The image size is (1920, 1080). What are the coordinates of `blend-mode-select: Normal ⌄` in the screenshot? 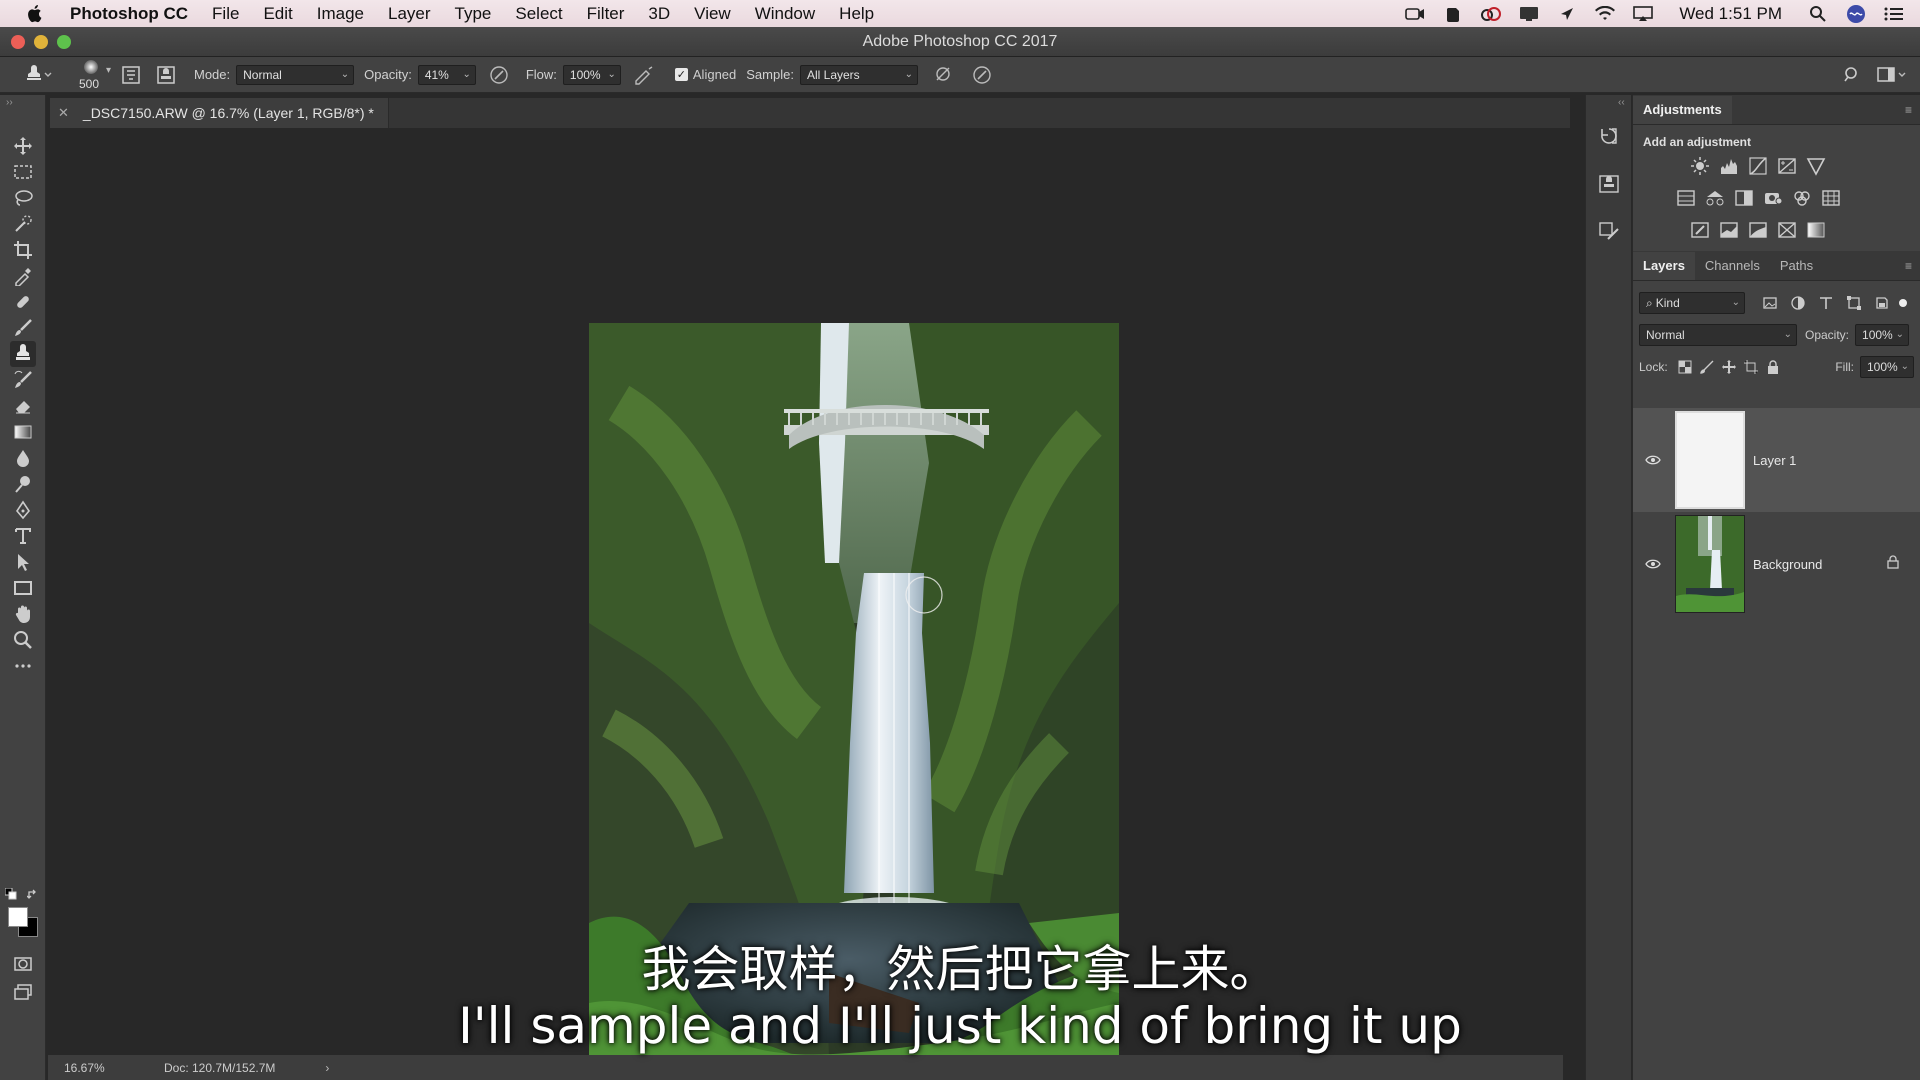 It's located at (1718, 335).